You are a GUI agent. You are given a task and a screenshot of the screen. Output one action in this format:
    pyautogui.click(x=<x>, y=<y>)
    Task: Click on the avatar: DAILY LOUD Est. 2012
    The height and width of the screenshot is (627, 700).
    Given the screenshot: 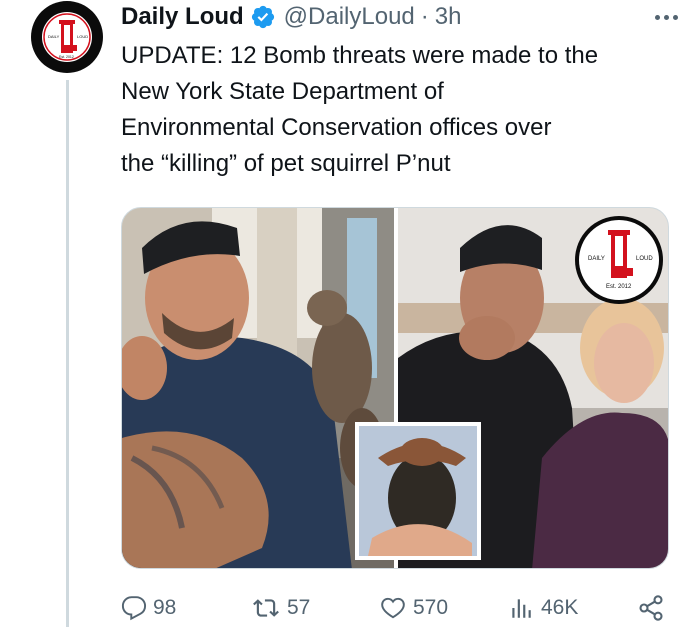 What is the action you would take?
    pyautogui.click(x=67, y=37)
    